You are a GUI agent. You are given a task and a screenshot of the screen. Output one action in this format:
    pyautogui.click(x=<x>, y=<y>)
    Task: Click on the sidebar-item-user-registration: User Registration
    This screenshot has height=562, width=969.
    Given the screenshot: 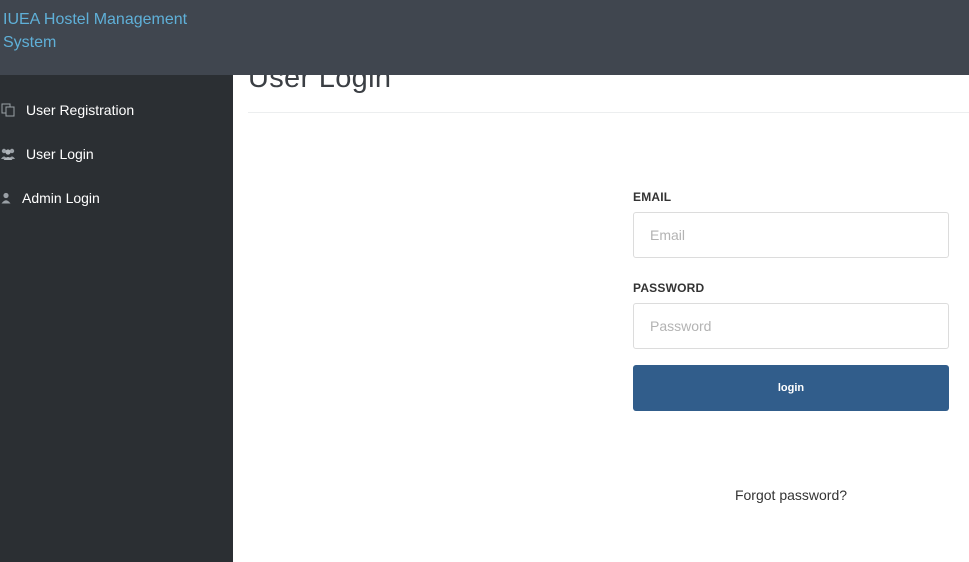 What is the action you would take?
    pyautogui.click(x=67, y=110)
    